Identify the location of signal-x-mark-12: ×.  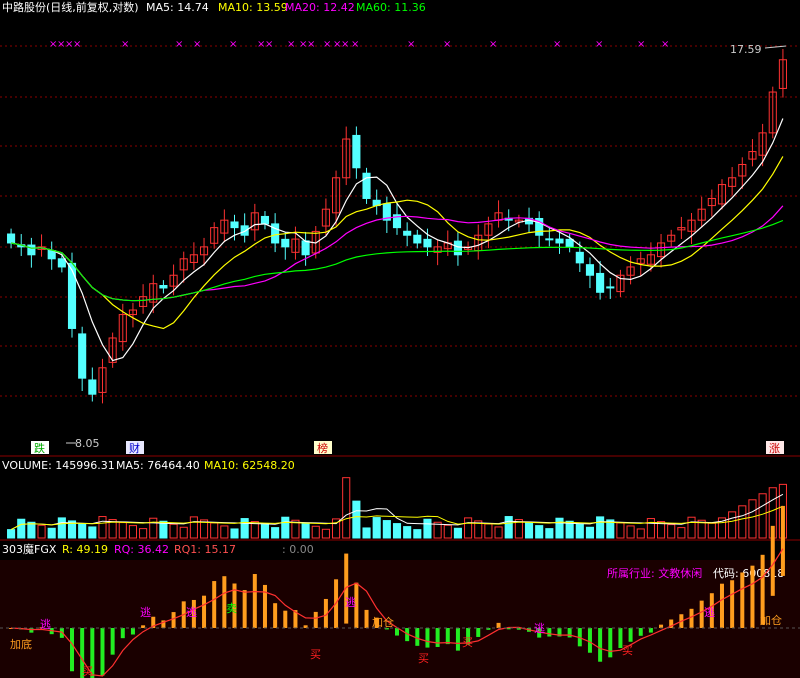
(311, 44).